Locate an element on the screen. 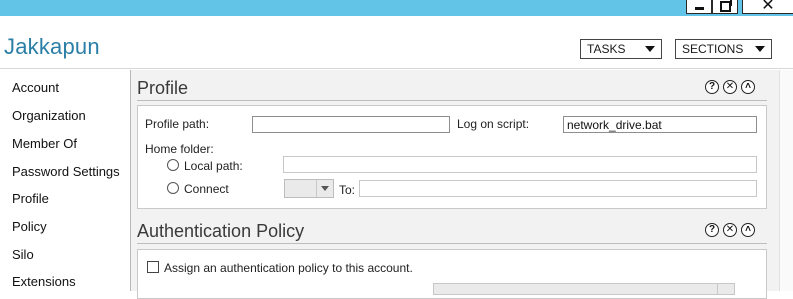 The width and height of the screenshot is (793, 299). nav-item-extensions: Extensions is located at coordinates (44, 281).